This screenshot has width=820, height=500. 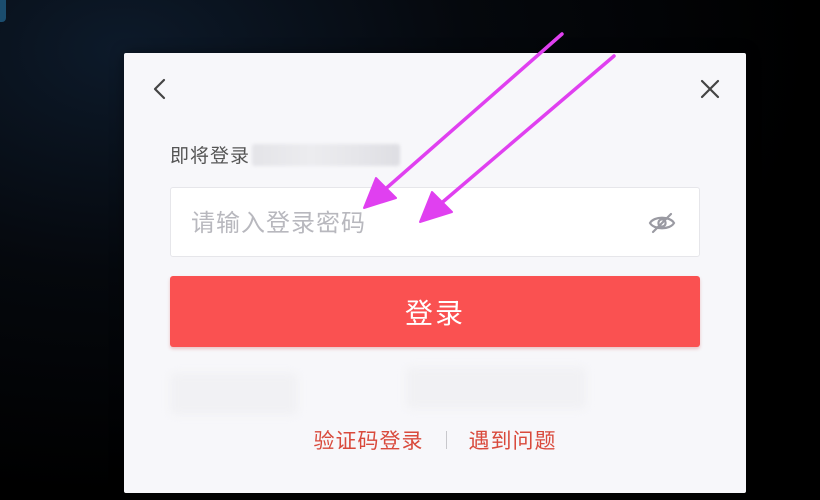 I want to click on back-button, so click(x=160, y=89).